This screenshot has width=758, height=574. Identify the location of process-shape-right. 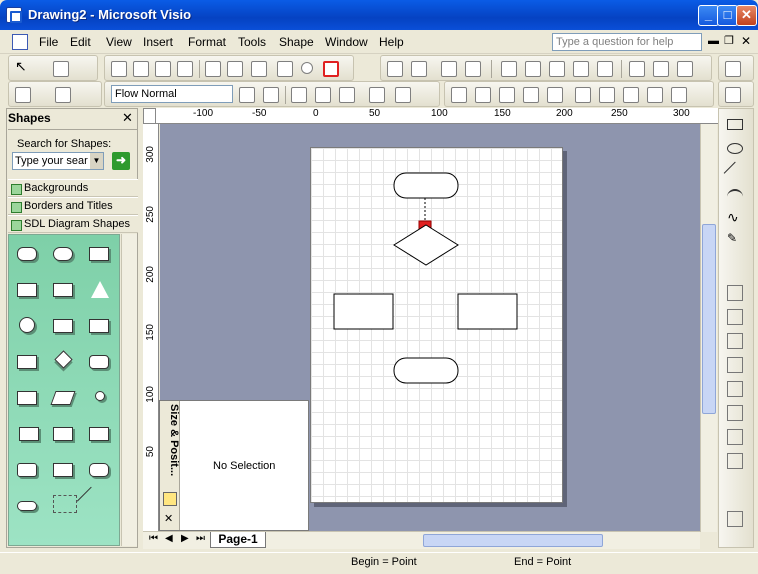
(487, 311).